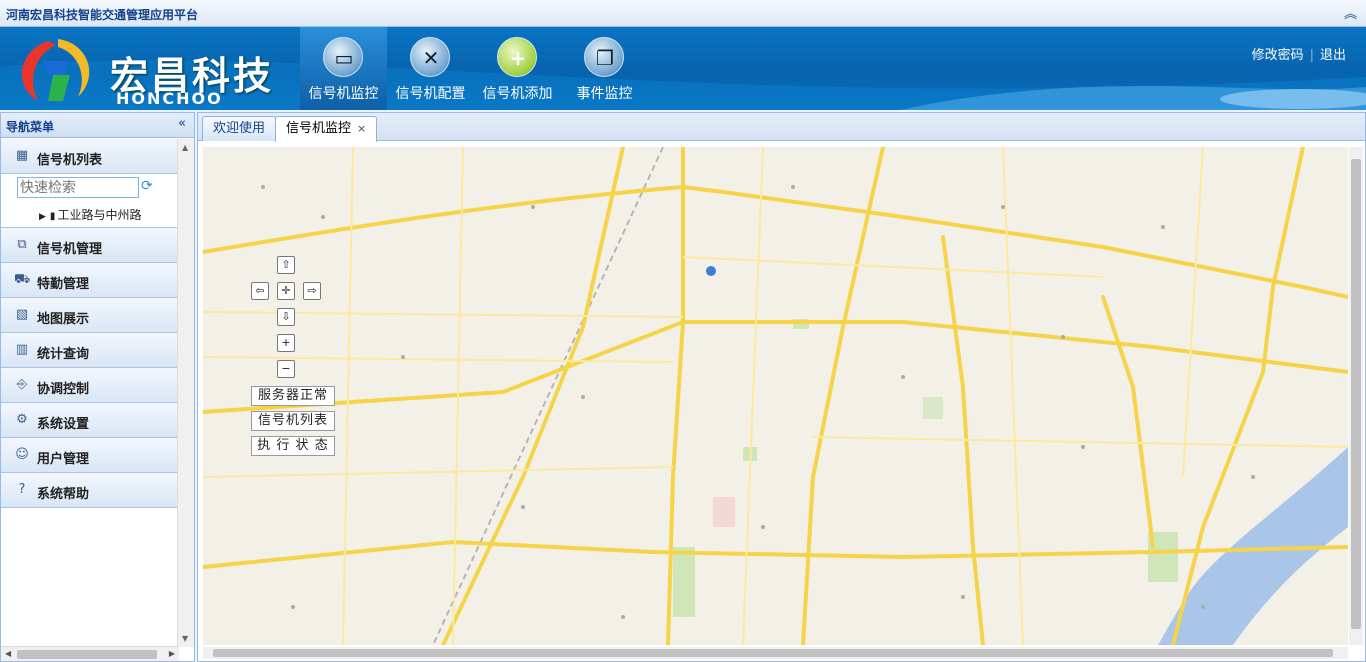 Image resolution: width=1366 pixels, height=662 pixels. I want to click on sidebar-vertical-scrollbar: ▲ ▼, so click(185, 393).